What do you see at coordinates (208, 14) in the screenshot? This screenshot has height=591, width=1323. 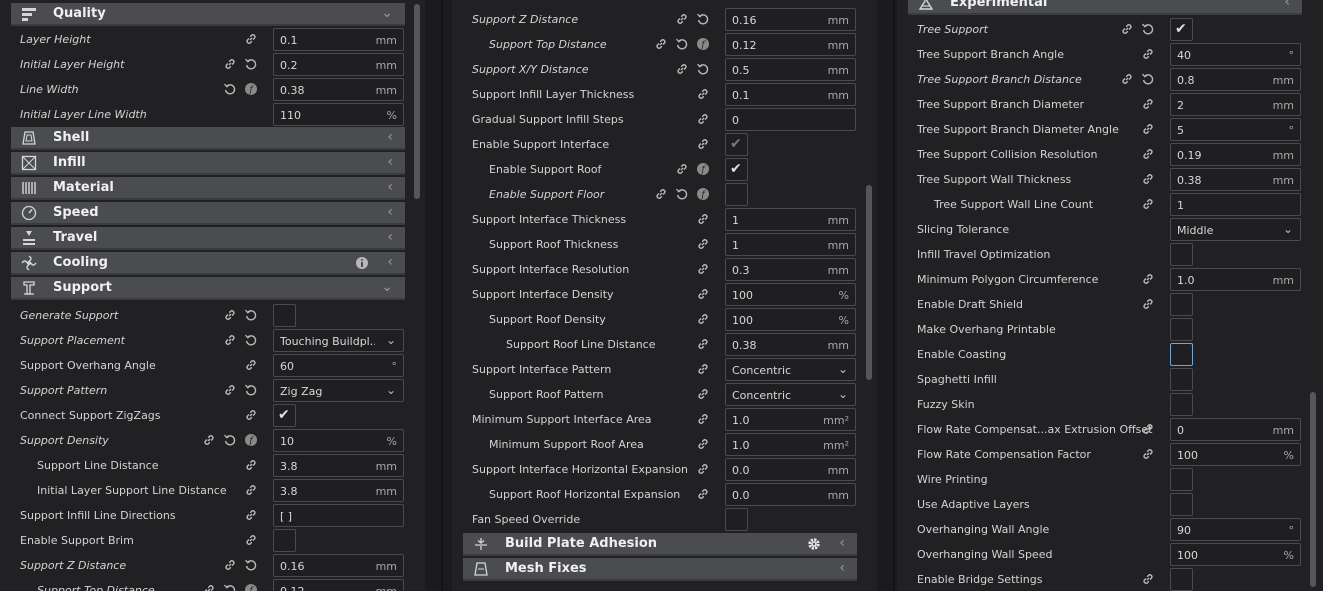 I see `quality-category: Quality ⌄` at bounding box center [208, 14].